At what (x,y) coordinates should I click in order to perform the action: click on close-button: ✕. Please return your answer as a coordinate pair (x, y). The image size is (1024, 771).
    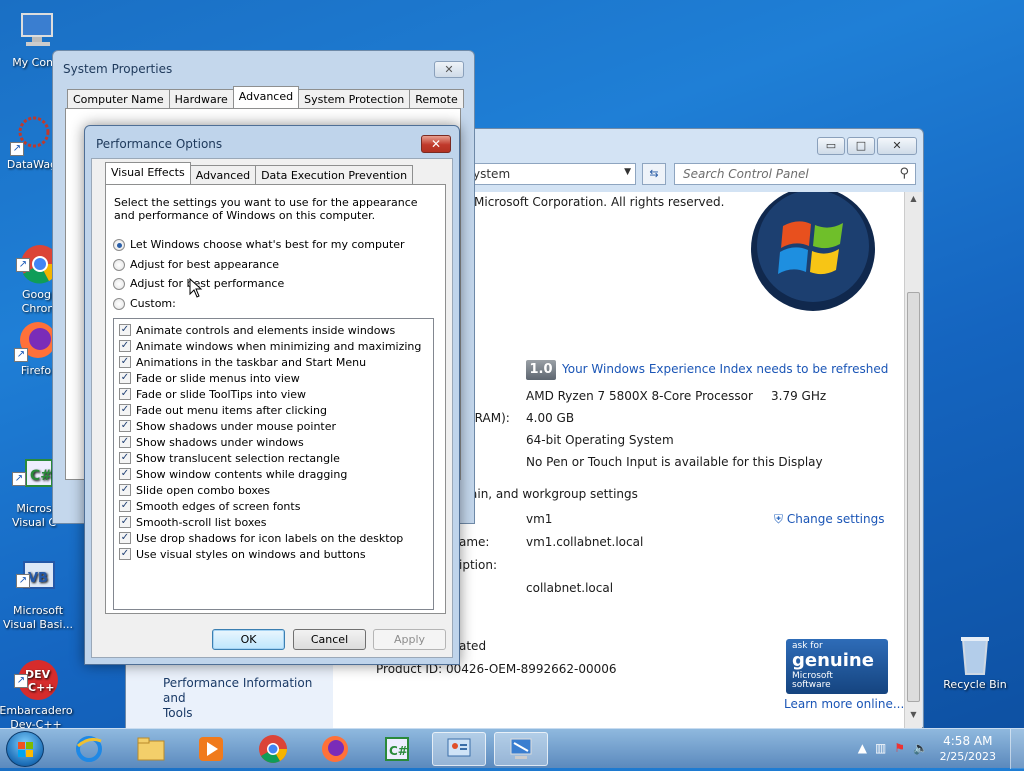
    Looking at the image, I should click on (897, 146).